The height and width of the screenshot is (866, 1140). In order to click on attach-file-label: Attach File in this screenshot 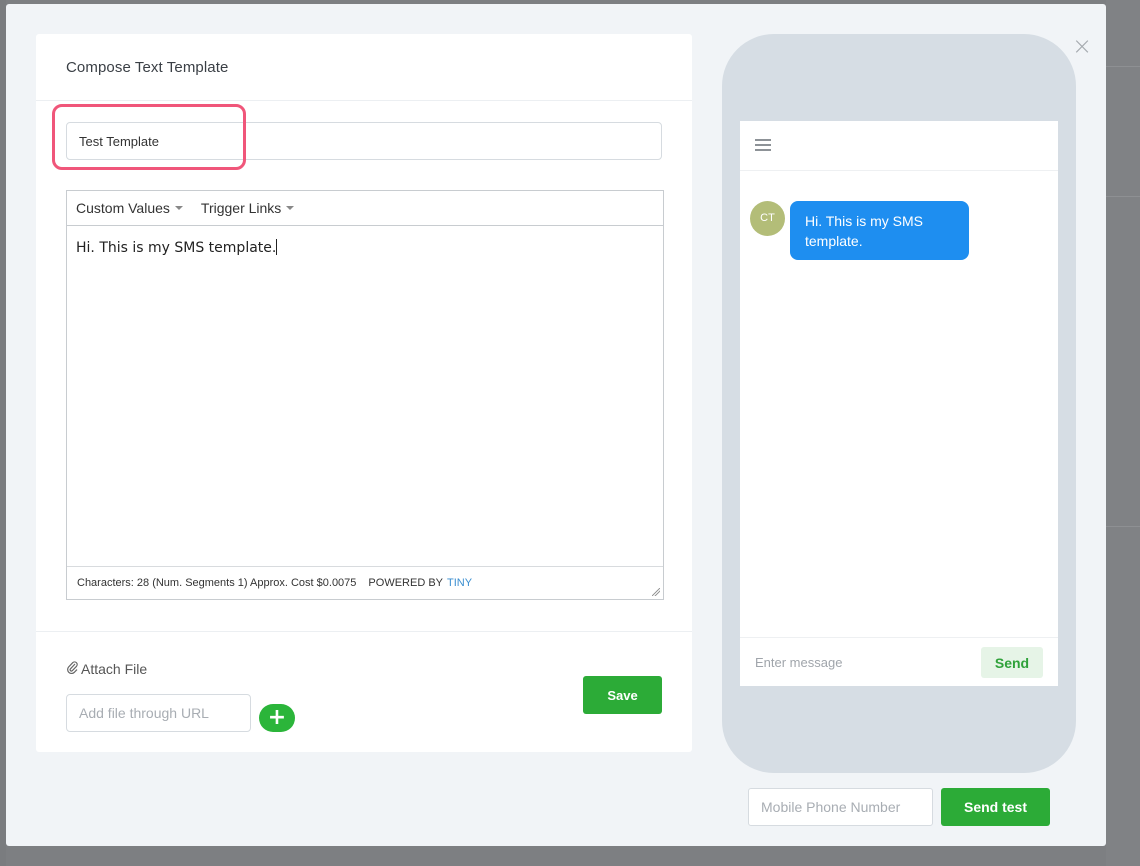, I will do `click(106, 669)`.